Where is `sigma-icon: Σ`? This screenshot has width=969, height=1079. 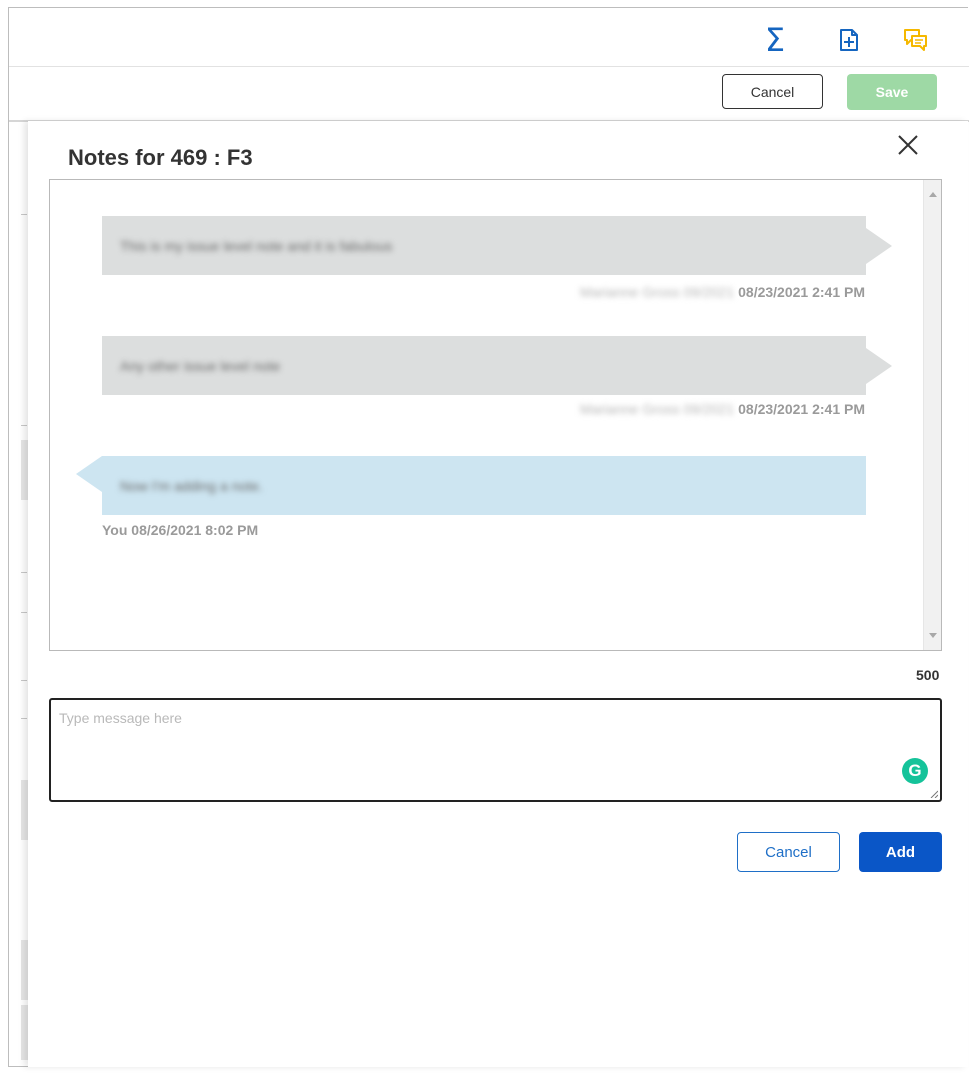 sigma-icon: Σ is located at coordinates (775, 40).